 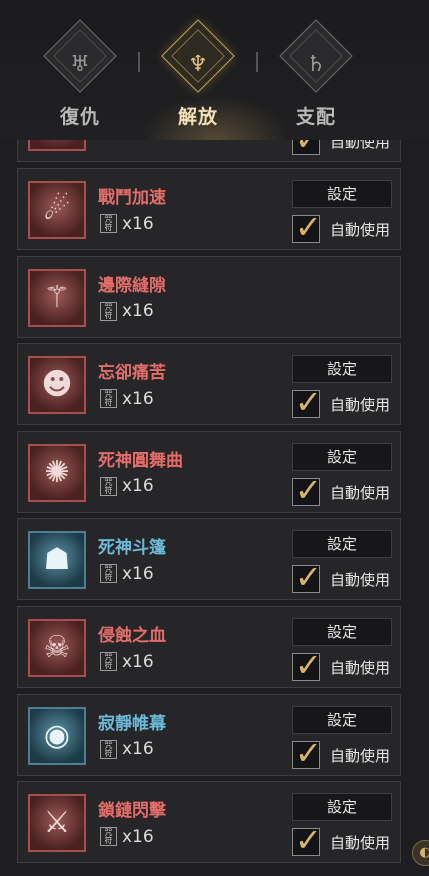 What do you see at coordinates (316, 64) in the screenshot?
I see `tab-dominion-glyph: ♄` at bounding box center [316, 64].